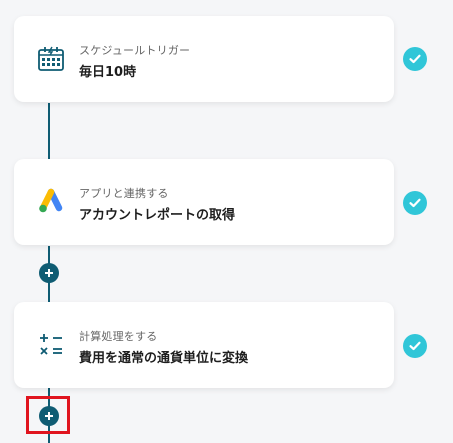 This screenshot has width=453, height=443. What do you see at coordinates (51, 202) in the screenshot?
I see `google-ads-icon` at bounding box center [51, 202].